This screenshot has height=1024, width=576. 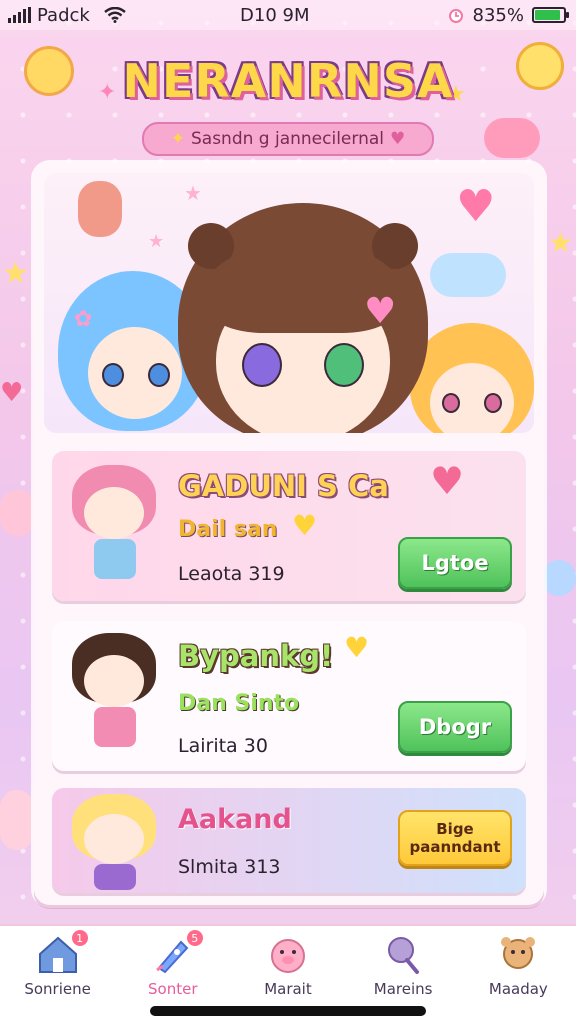 What do you see at coordinates (100, 209) in the screenshot?
I see `small-chibi-icon` at bounding box center [100, 209].